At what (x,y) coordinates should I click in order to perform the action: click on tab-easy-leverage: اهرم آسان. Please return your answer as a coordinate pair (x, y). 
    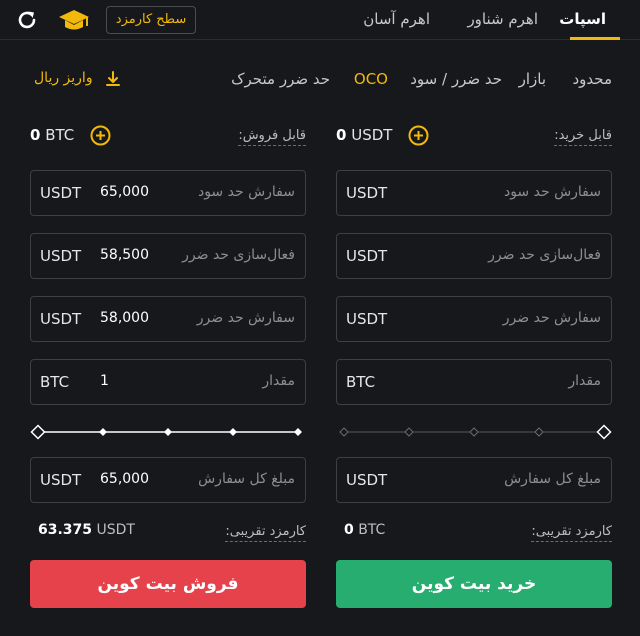
    Looking at the image, I should click on (396, 19).